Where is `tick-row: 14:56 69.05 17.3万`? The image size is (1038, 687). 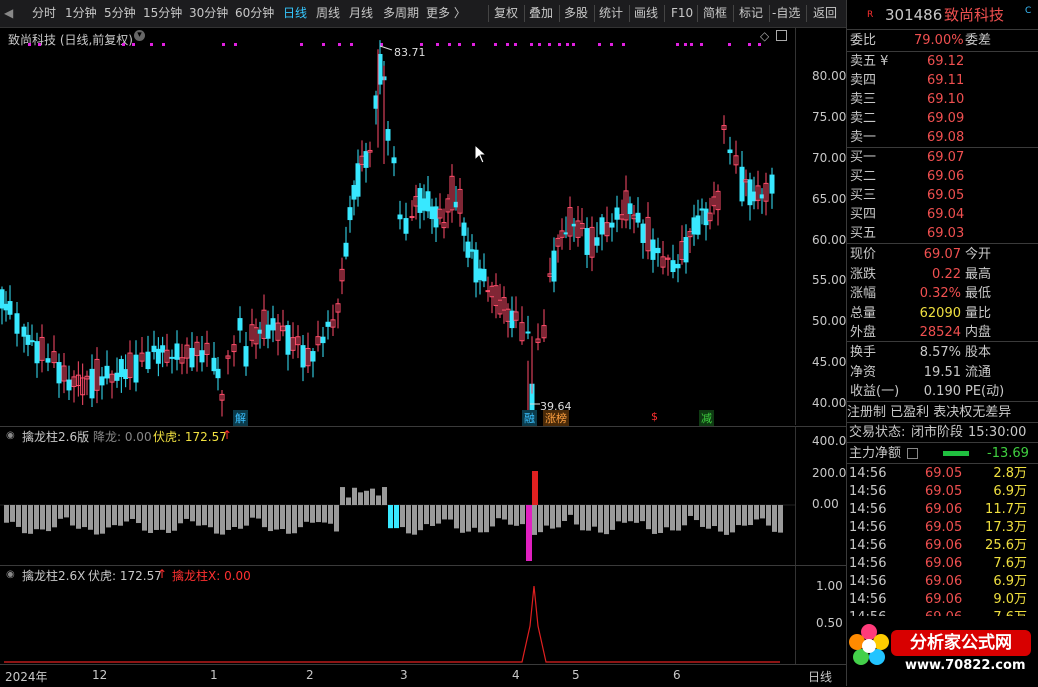 tick-row: 14:56 69.05 17.3万 is located at coordinates (942, 528).